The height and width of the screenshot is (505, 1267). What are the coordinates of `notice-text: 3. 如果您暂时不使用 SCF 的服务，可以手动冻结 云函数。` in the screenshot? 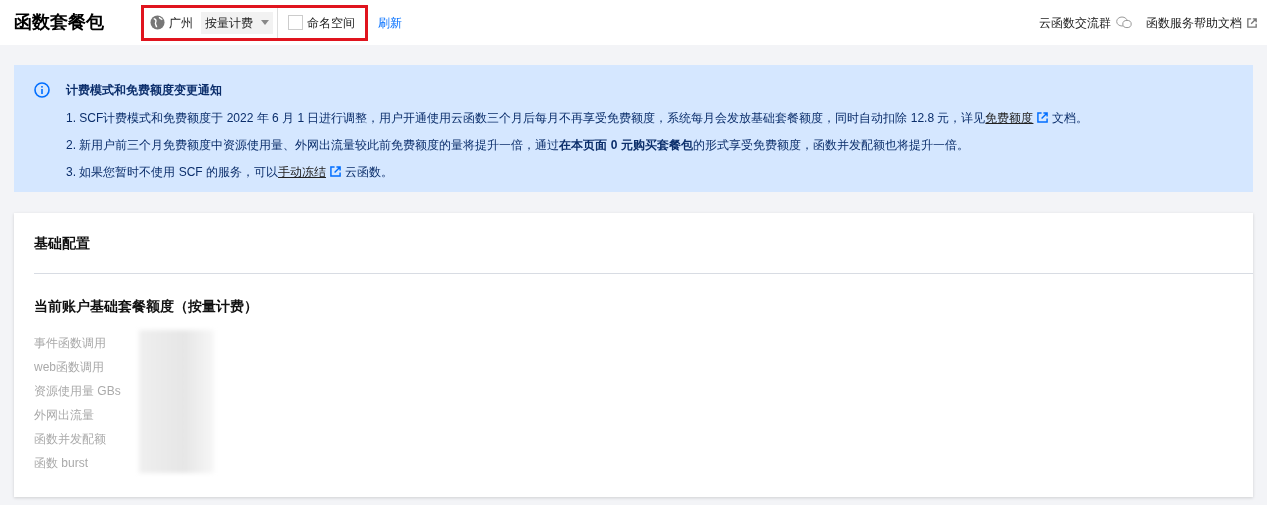 It's located at (230, 172).